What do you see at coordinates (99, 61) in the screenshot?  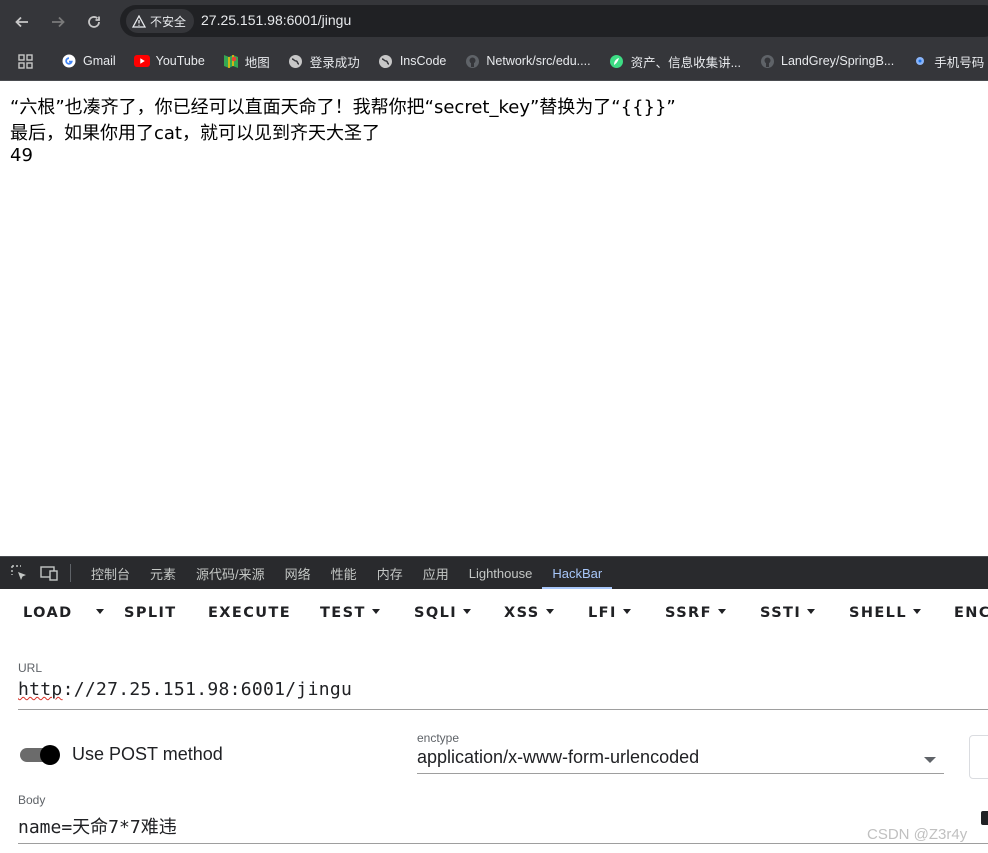 I see `bookmark-label: Gmail` at bounding box center [99, 61].